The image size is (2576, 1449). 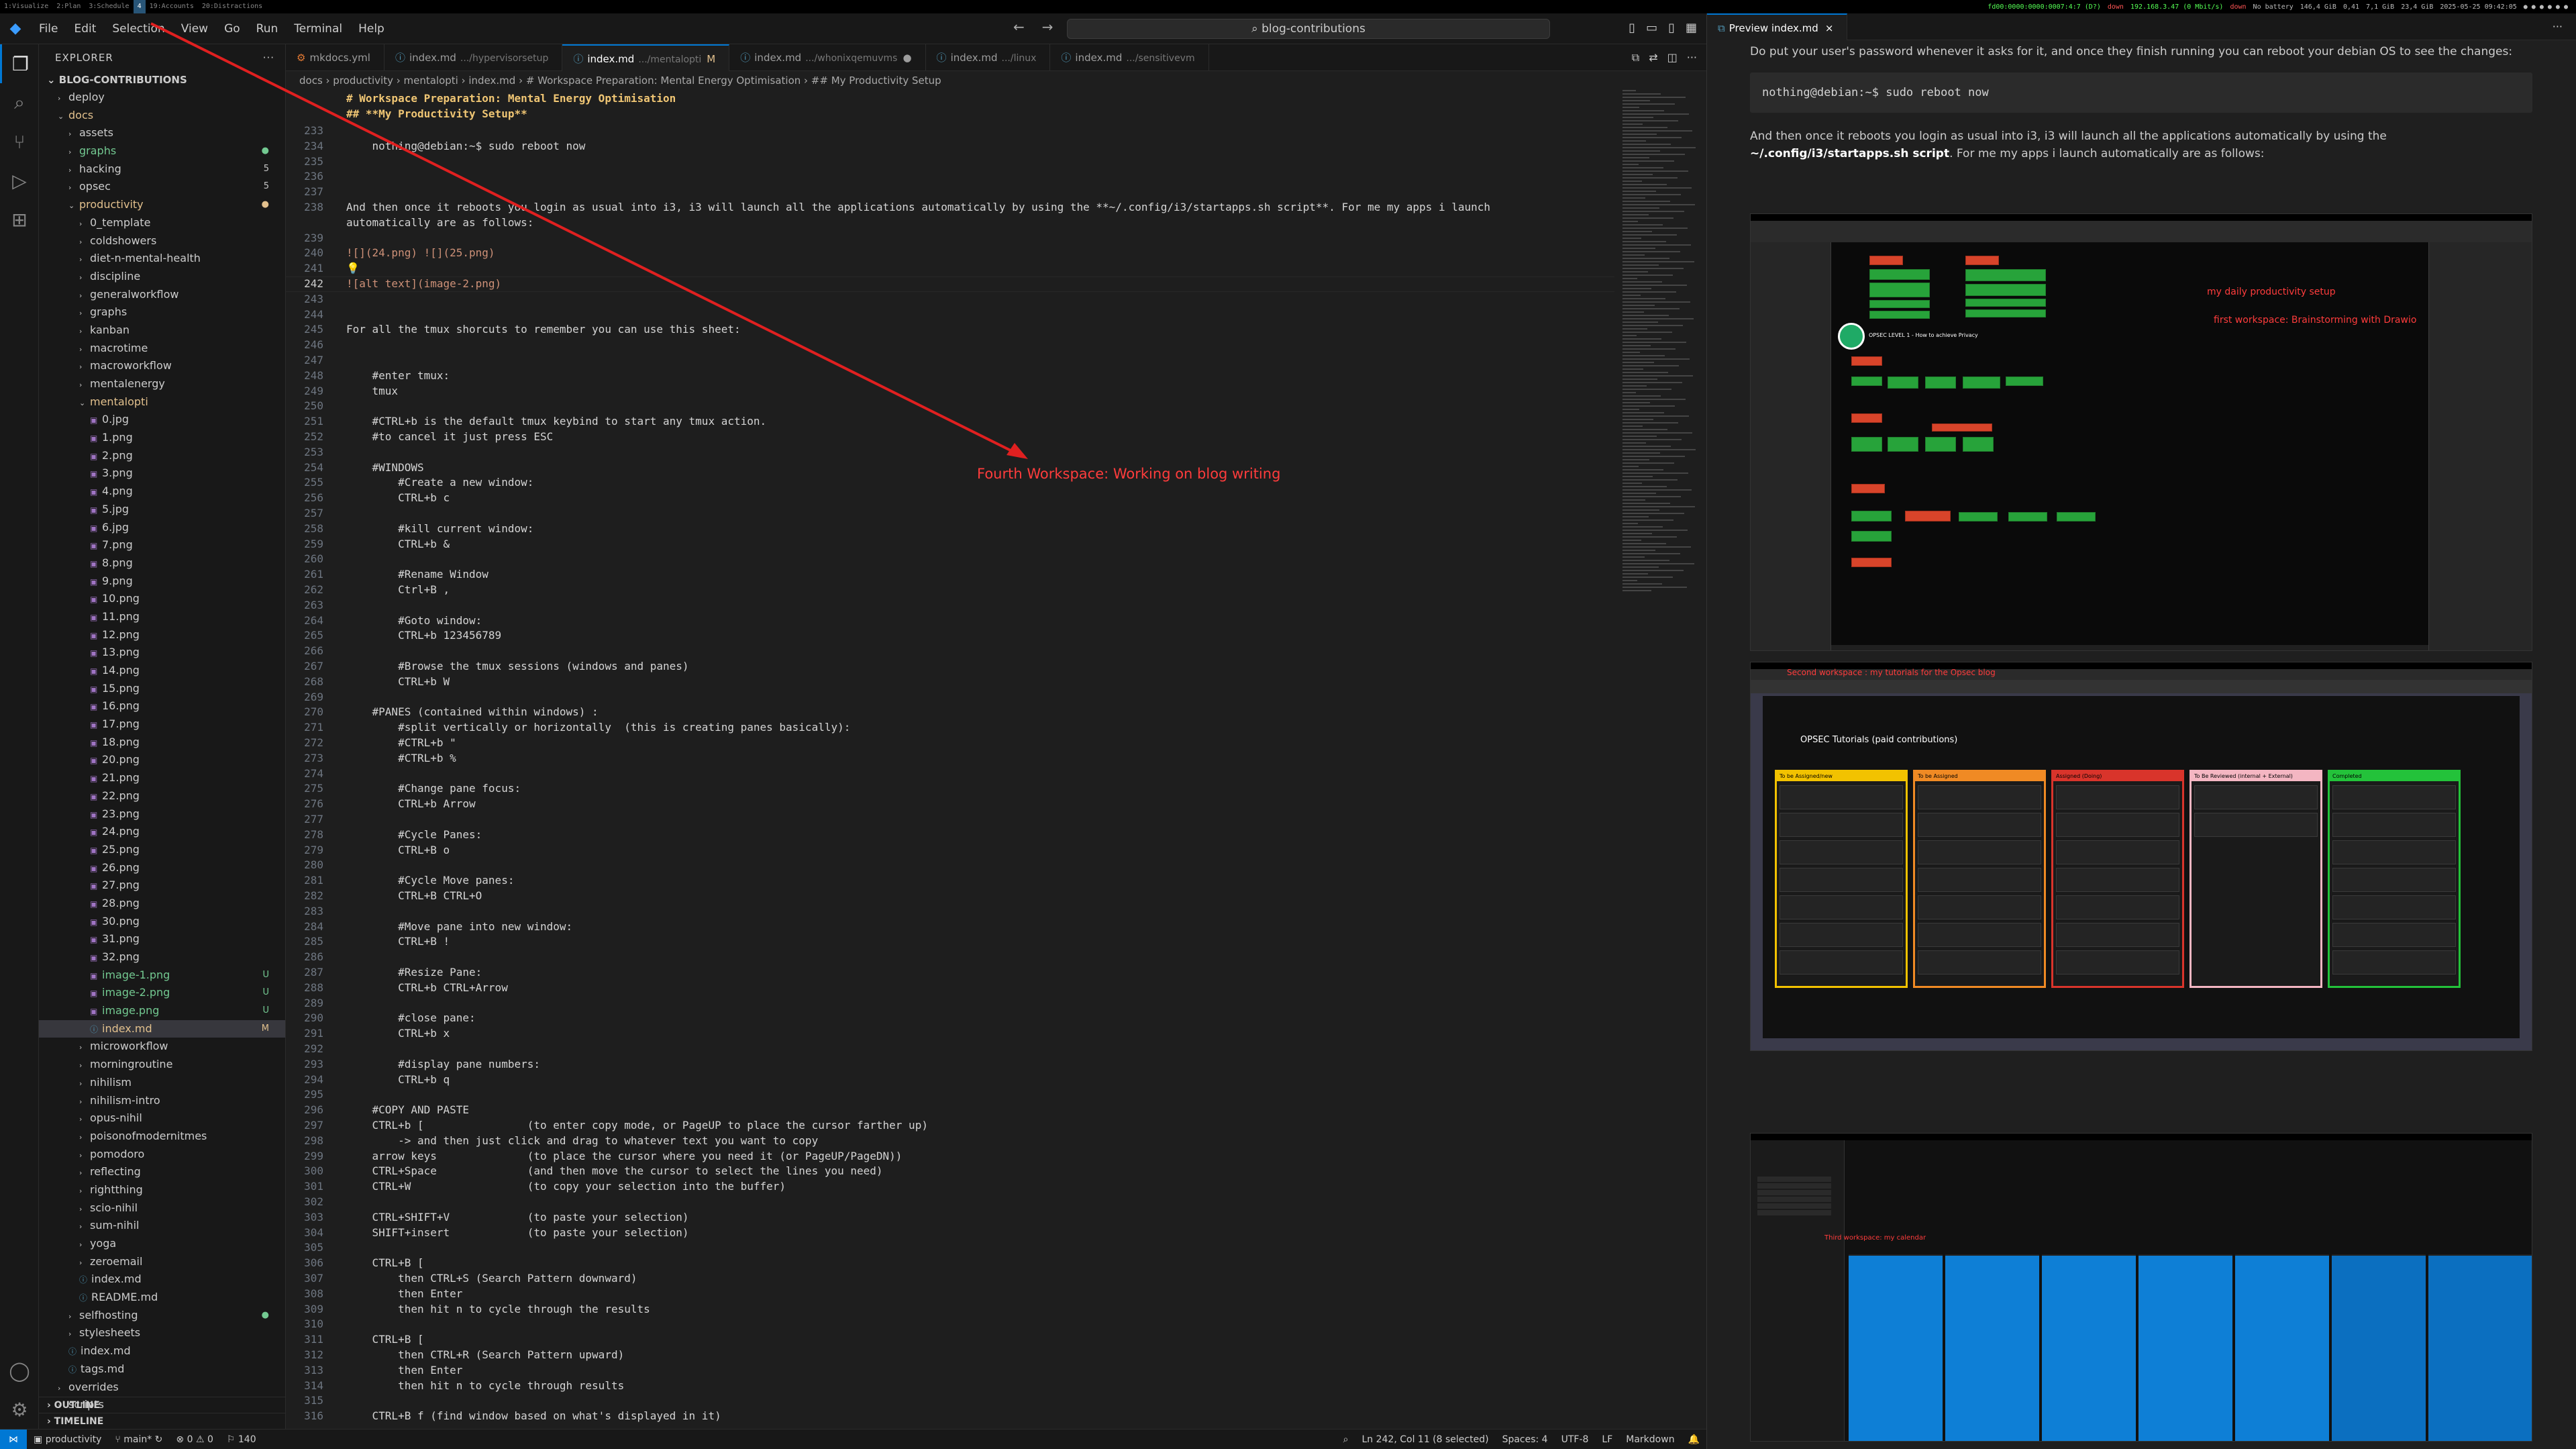 I want to click on status-indentation: Spaces: 4, so click(x=1525, y=1439).